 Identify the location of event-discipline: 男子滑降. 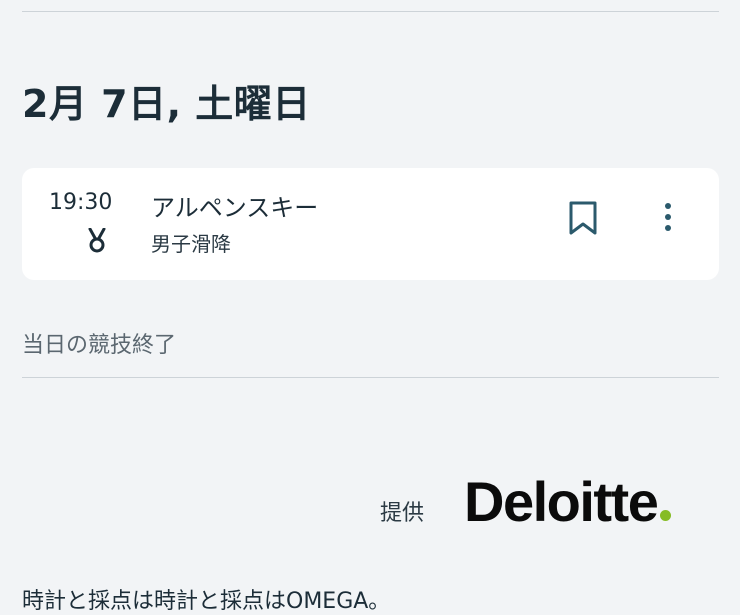
(191, 244).